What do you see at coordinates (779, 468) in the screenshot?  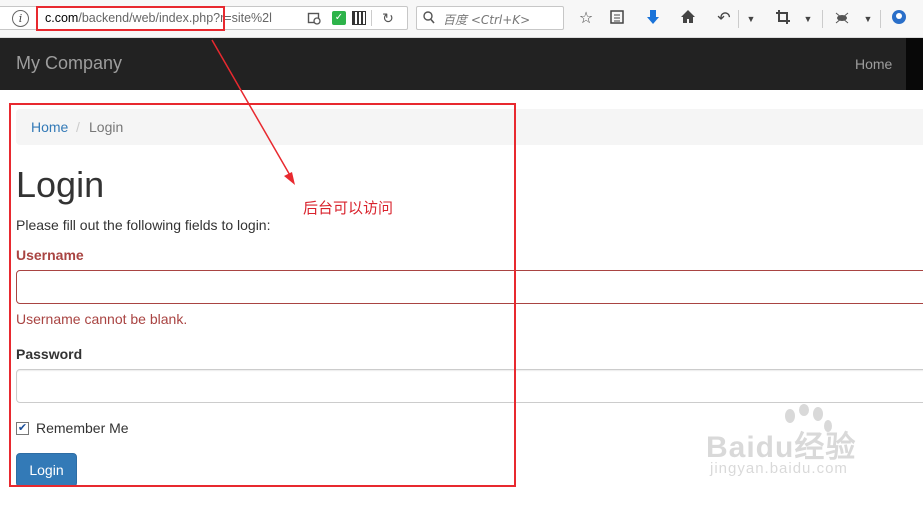 I see `watermark-domain: jingyan.baidu.com` at bounding box center [779, 468].